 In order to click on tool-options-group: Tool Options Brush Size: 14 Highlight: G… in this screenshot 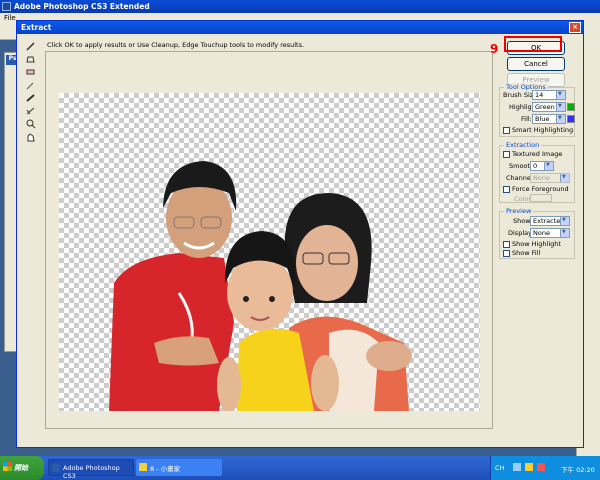, I will do `click(537, 110)`.